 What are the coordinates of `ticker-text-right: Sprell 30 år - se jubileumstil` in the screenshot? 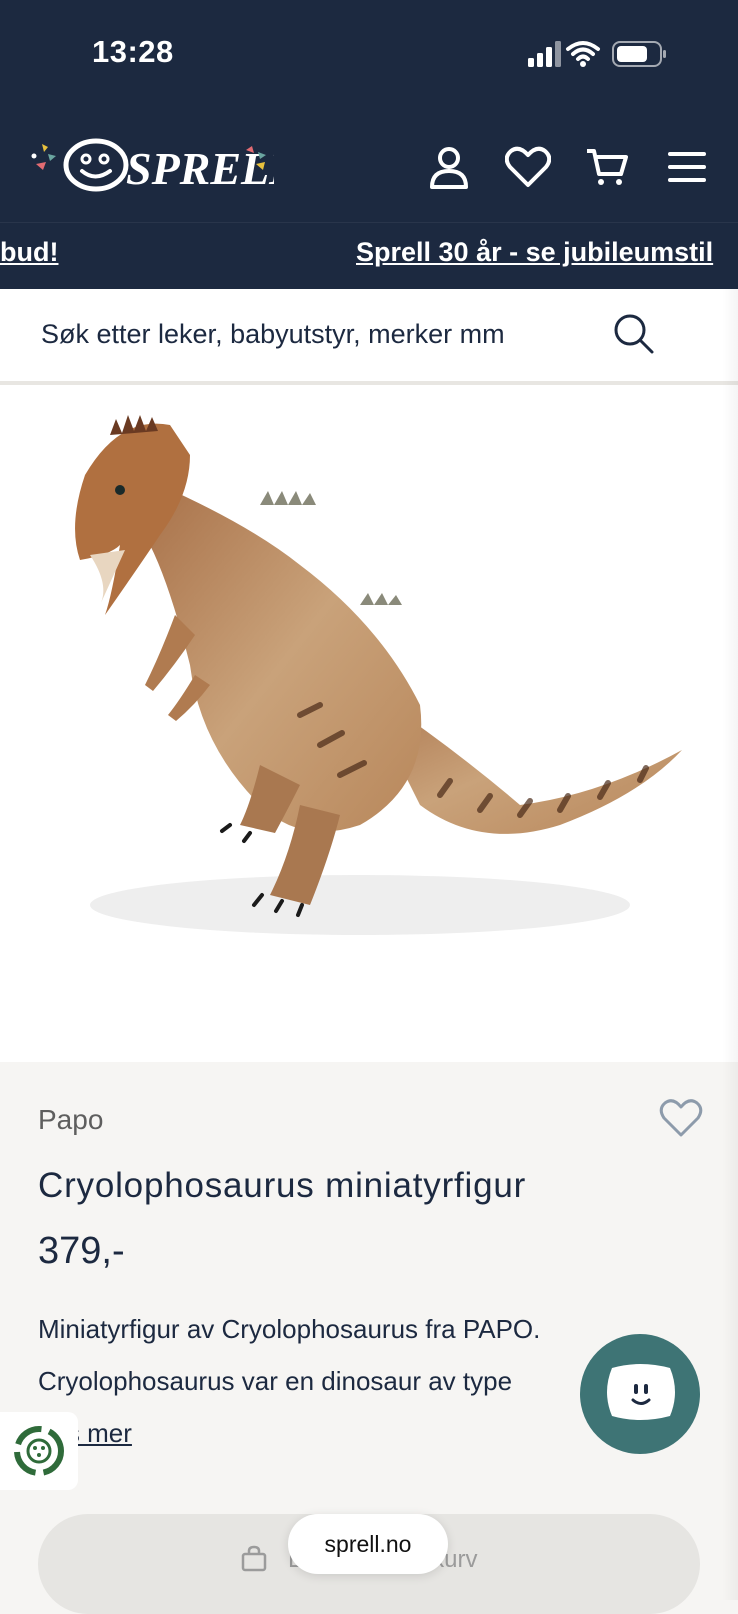 It's located at (534, 252).